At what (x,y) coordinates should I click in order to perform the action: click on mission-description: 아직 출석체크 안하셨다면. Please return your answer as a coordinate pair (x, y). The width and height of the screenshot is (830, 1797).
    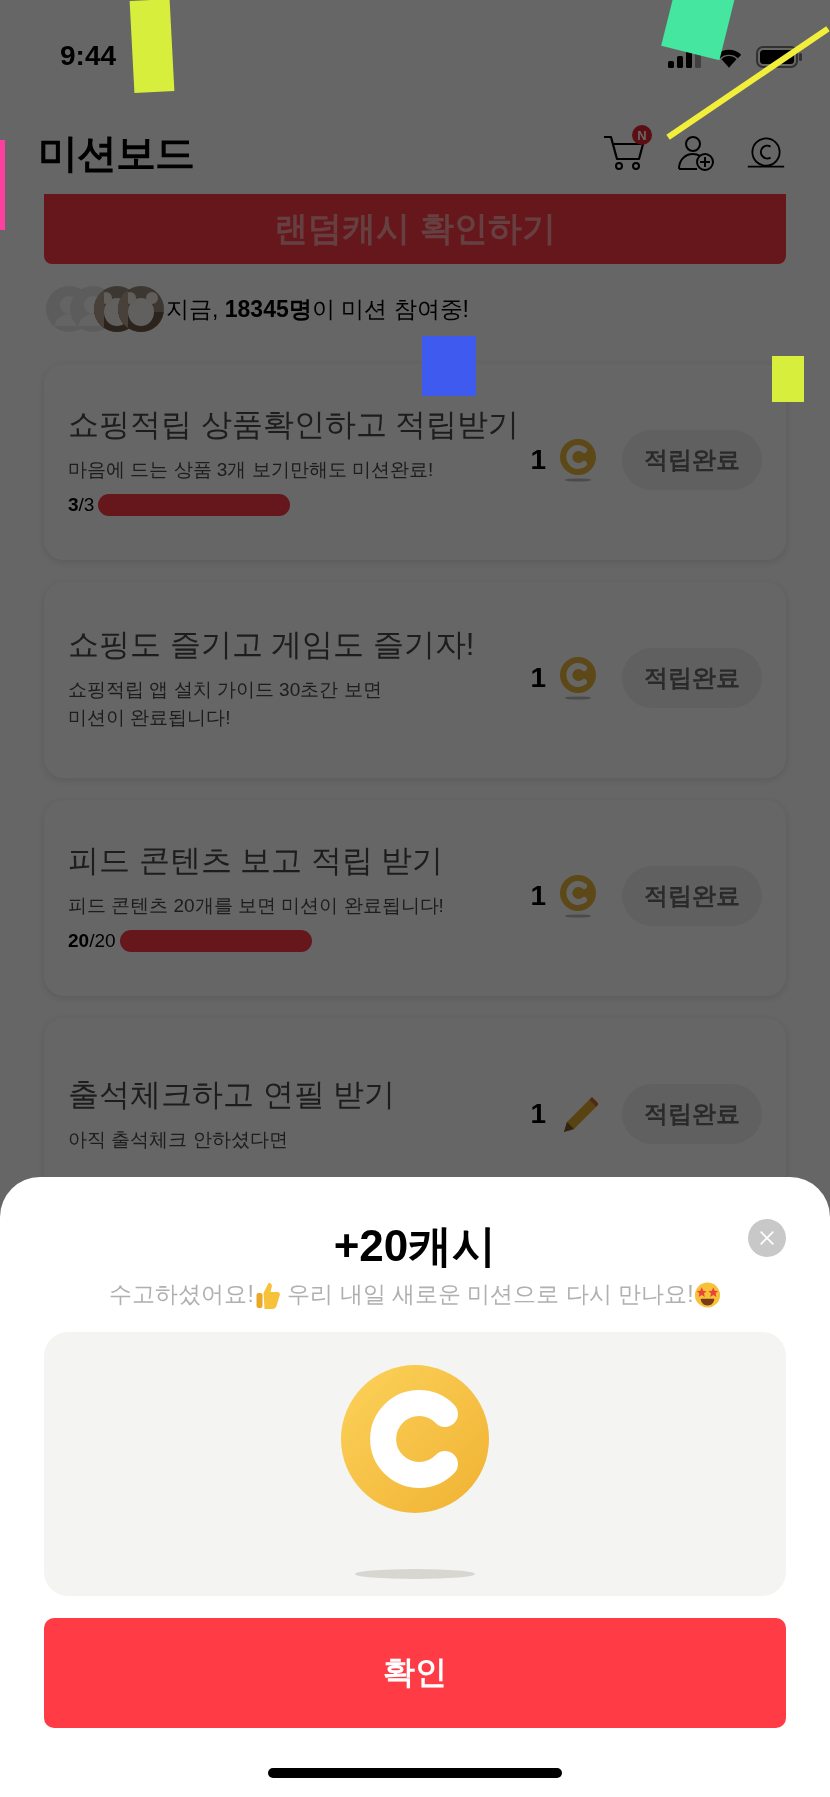
    Looking at the image, I should click on (178, 1139).